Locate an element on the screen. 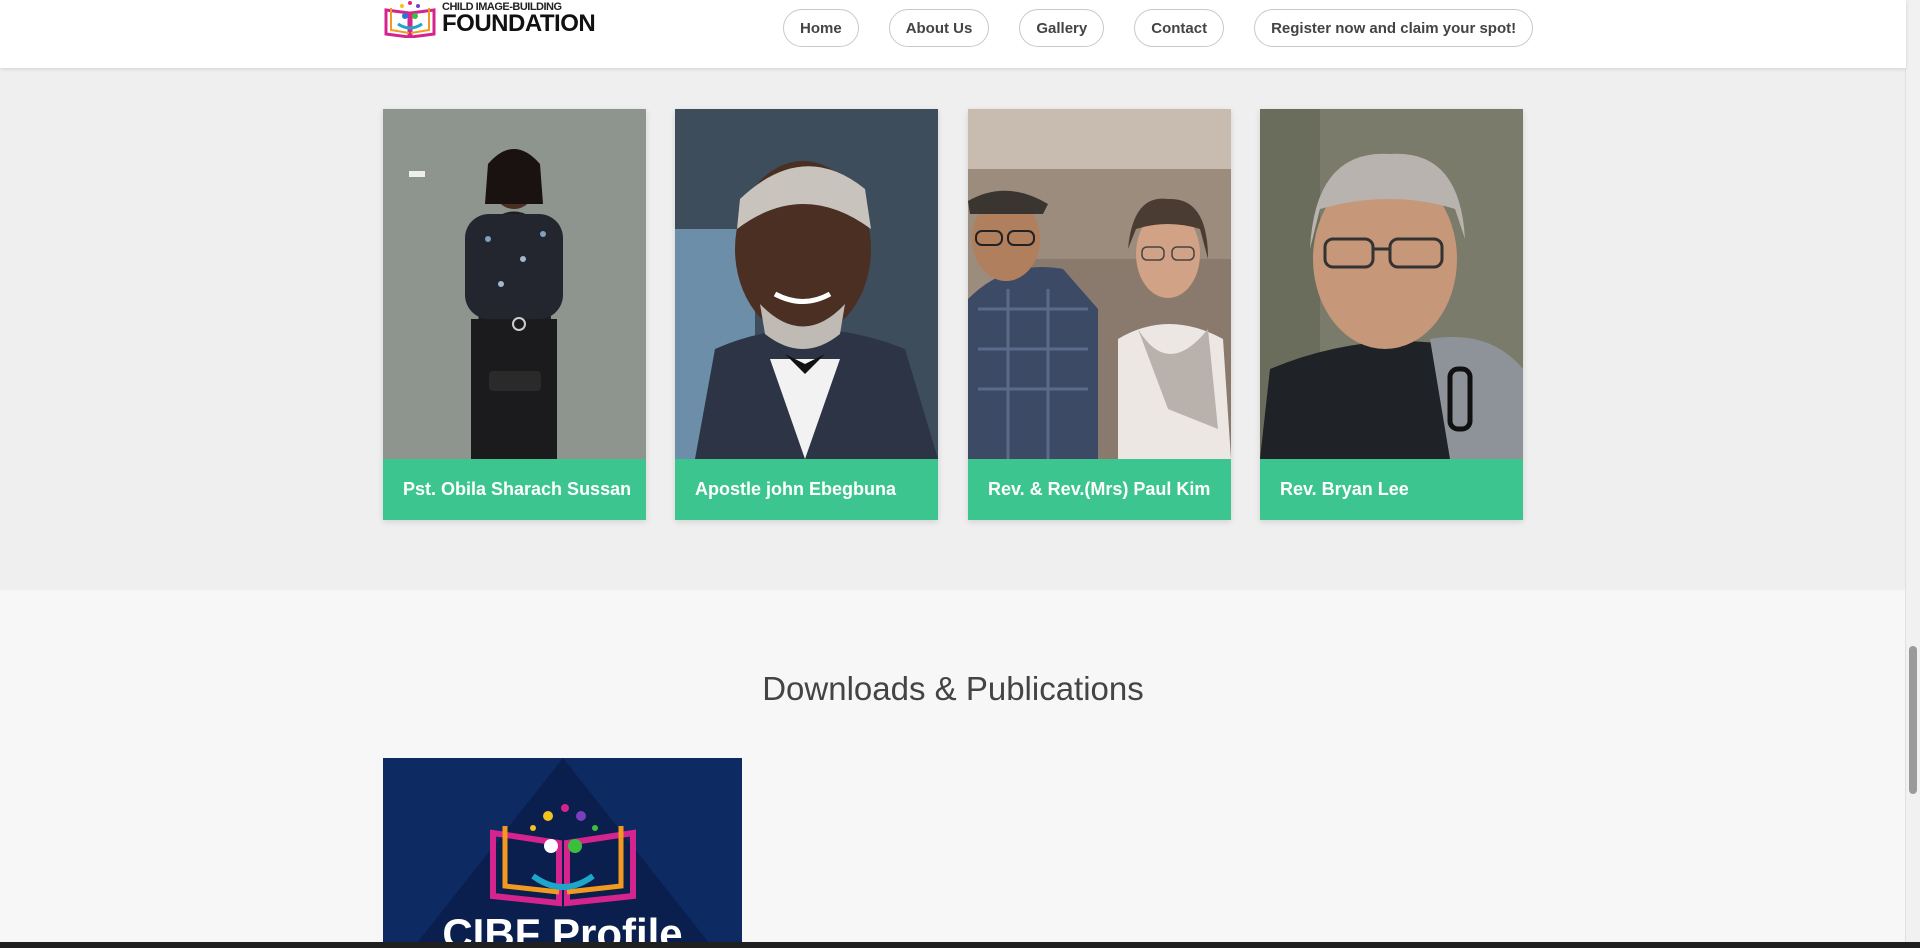 The image size is (1920, 948). publication-card: CIBF Profile is located at coordinates (562, 853).